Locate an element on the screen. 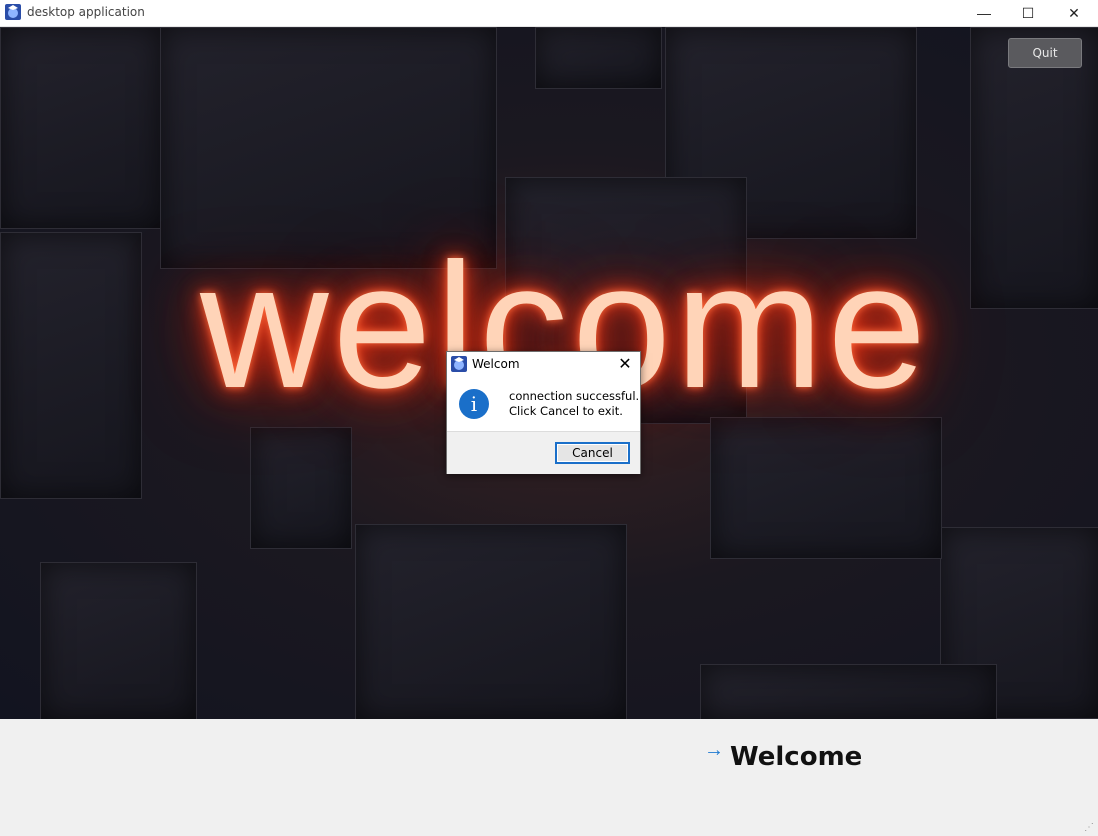 Image resolution: width=1098 pixels, height=836 pixels. window-title: desktop application is located at coordinates (86, 12).